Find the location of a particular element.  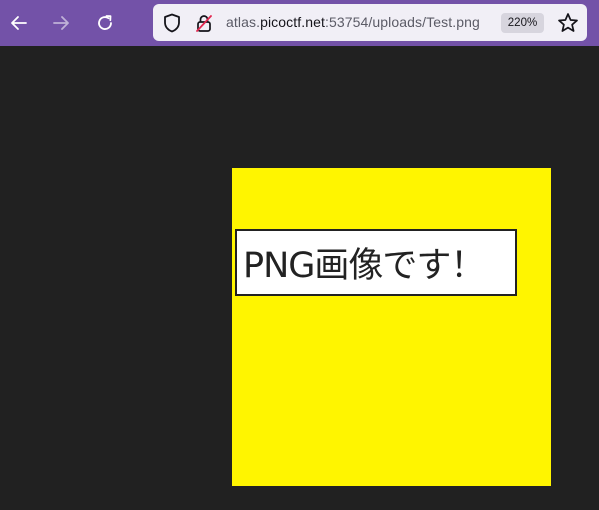

forward-arrow-icon is located at coordinates (61, 23).